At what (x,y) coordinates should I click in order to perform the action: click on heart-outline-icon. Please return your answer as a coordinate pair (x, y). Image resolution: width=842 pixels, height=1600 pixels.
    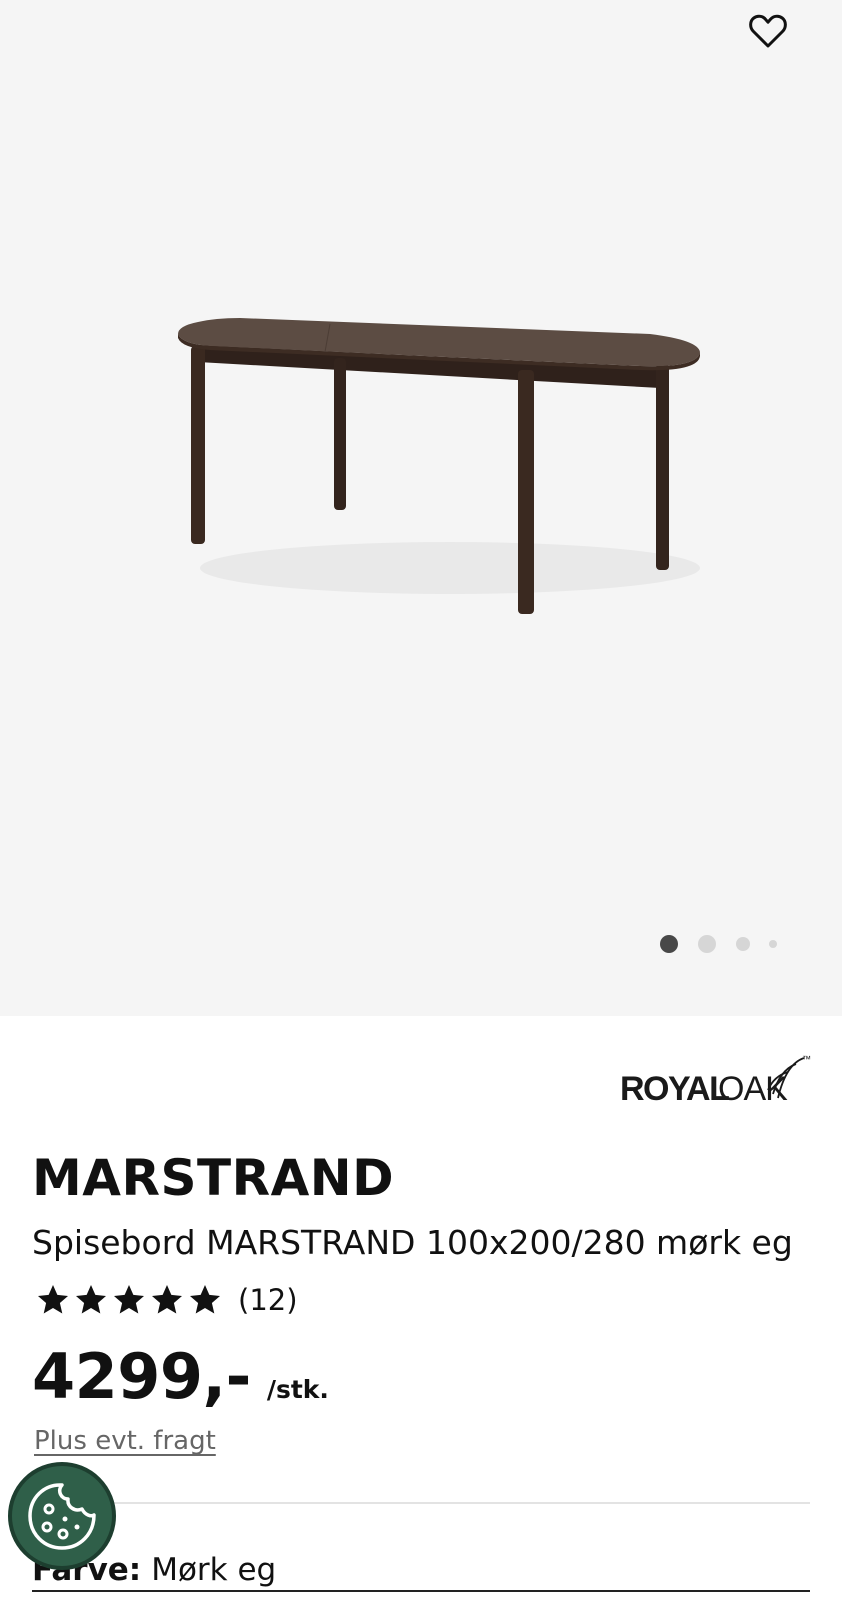
    Looking at the image, I should click on (768, 31).